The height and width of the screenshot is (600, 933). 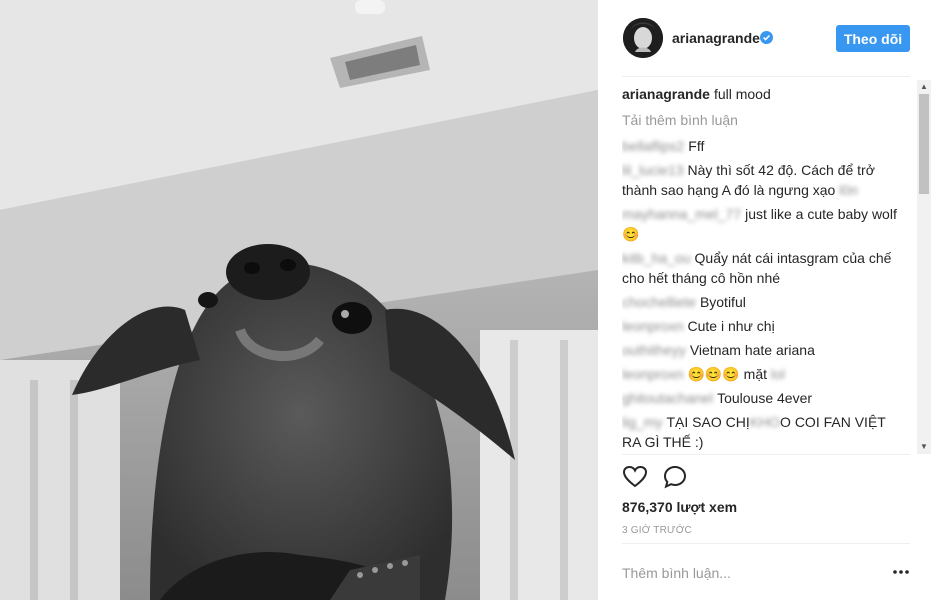 I want to click on comment-masked-word: l0n, so click(x=848, y=190).